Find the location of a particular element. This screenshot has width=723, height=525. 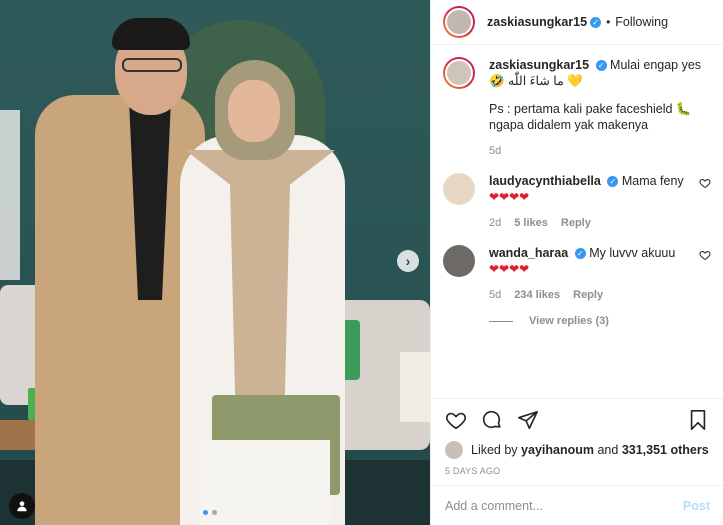

post-button: Post is located at coordinates (696, 506).